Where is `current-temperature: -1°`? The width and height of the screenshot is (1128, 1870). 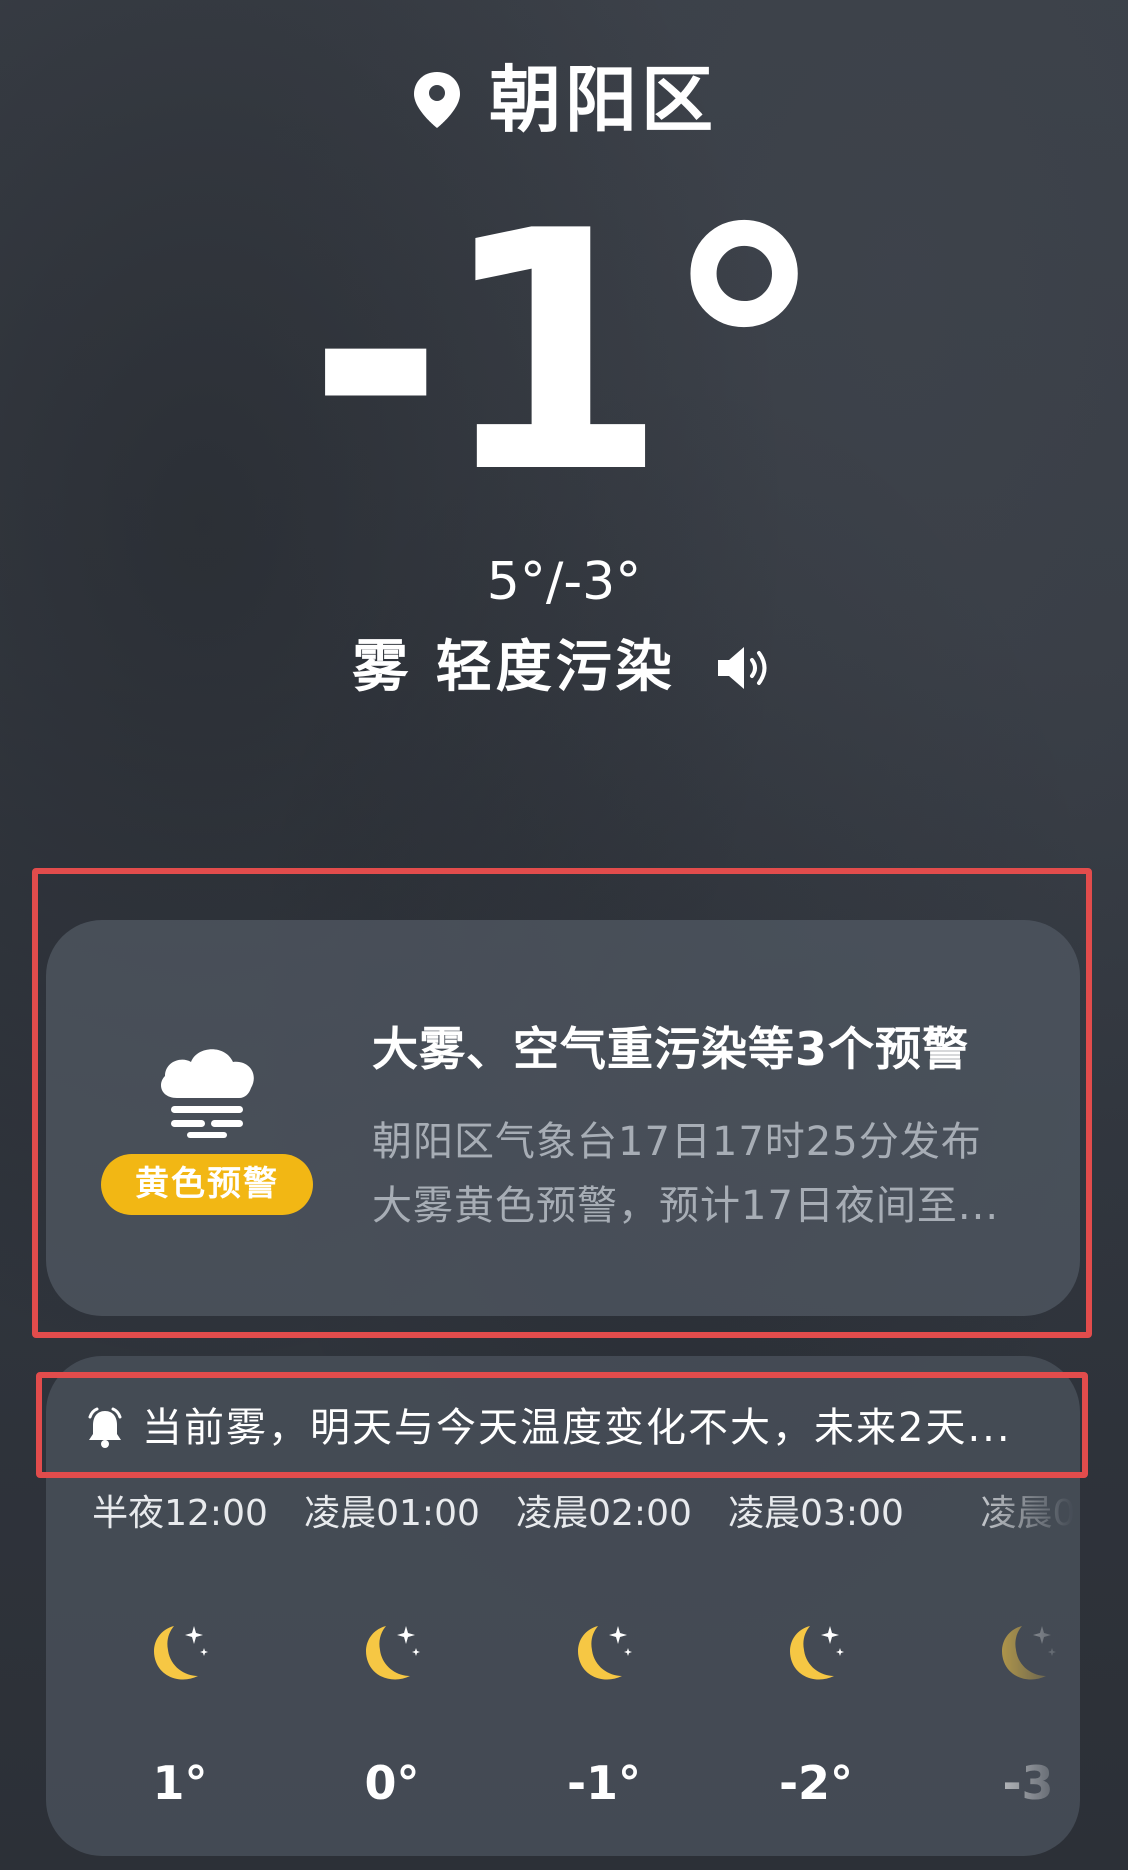 current-temperature: -1° is located at coordinates (567, 353).